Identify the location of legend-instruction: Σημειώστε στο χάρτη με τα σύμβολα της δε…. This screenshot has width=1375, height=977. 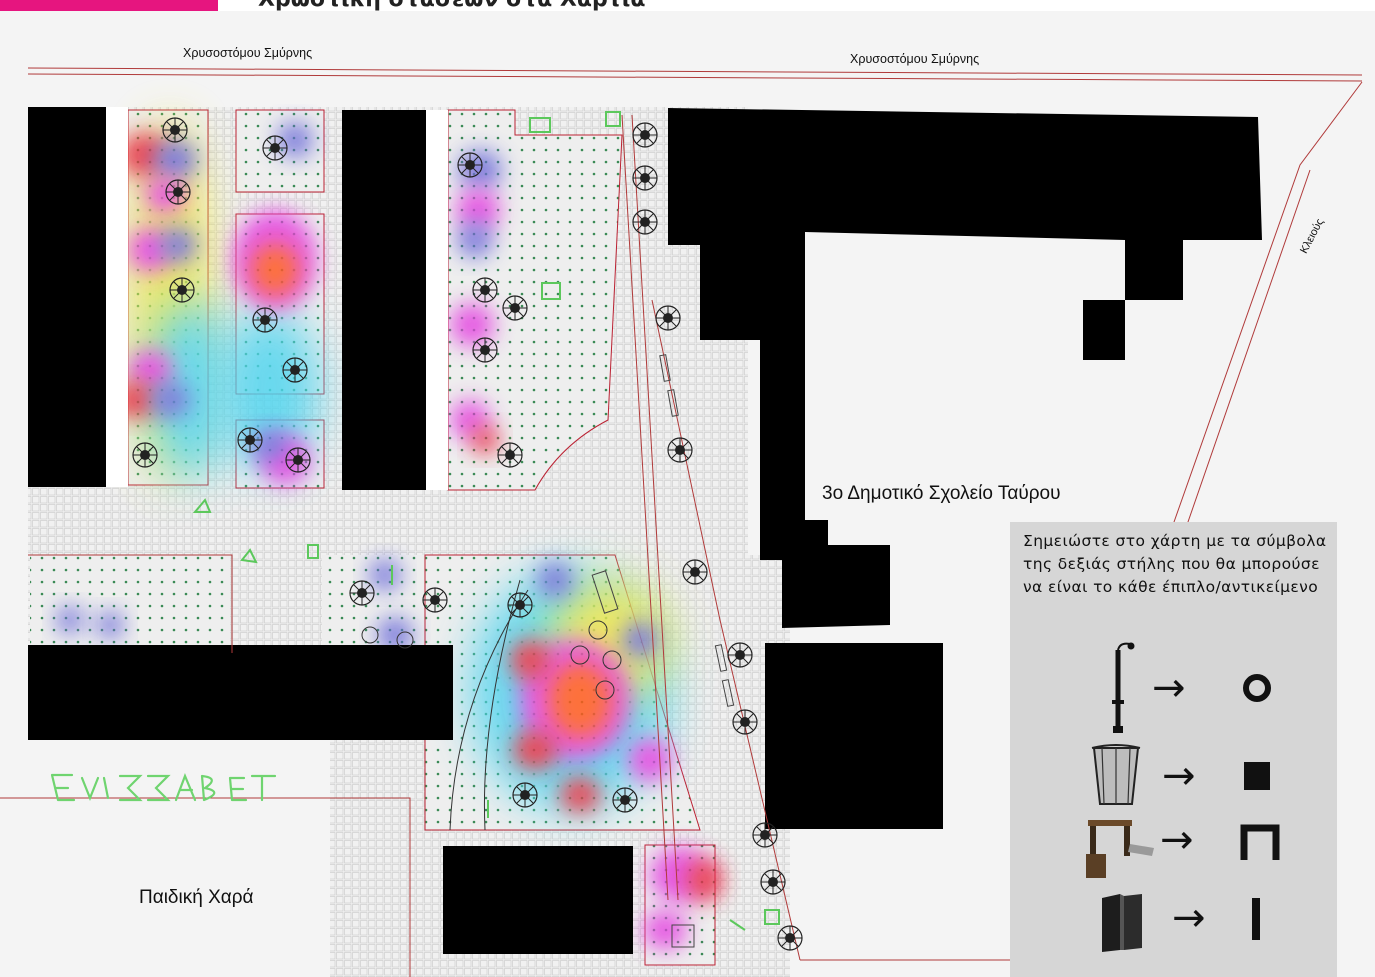
(1175, 564).